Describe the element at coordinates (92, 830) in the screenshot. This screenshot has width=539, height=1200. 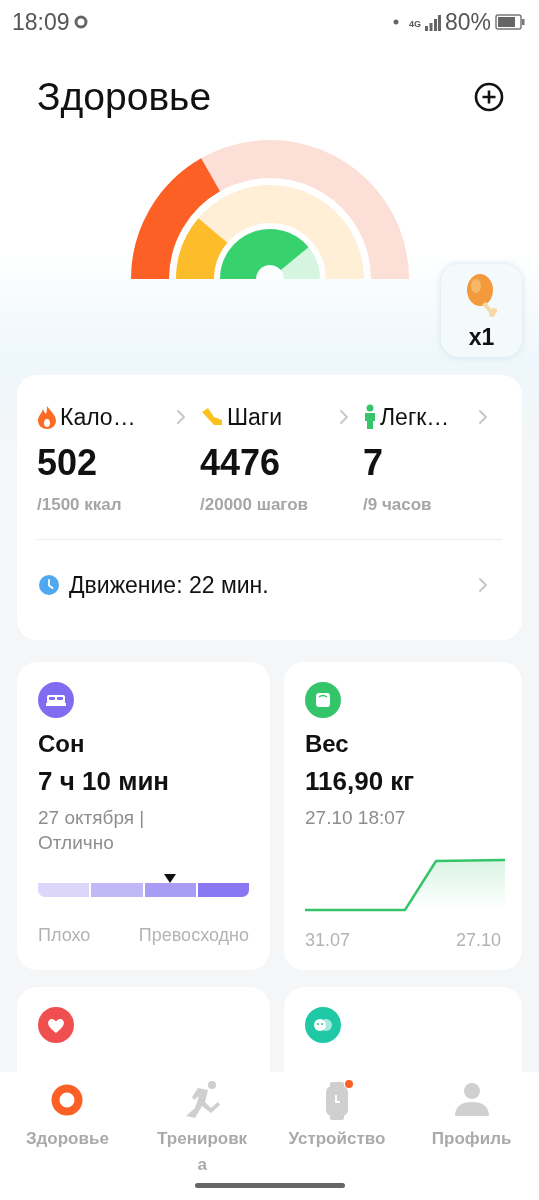
I see `card-detail: 27 октября | Отлично` at that location.